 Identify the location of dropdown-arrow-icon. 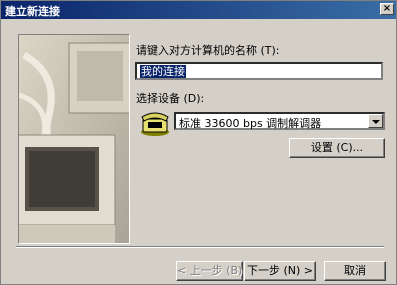
(375, 121).